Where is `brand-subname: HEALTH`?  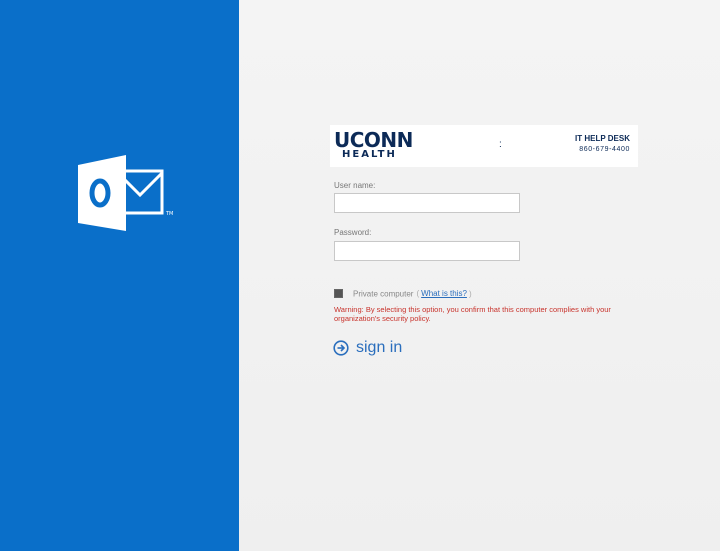
brand-subname: HEALTH is located at coordinates (369, 154).